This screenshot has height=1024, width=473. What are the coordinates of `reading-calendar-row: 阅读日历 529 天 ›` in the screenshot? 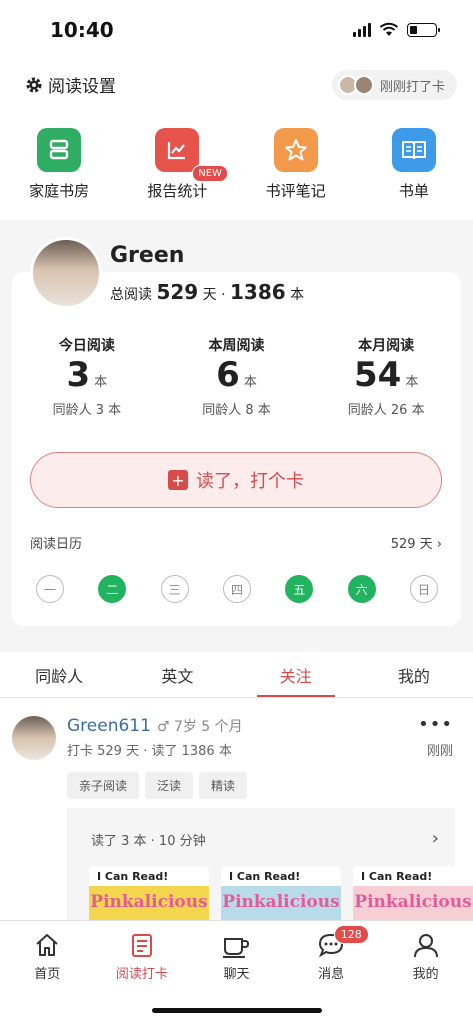 It's located at (236, 542).